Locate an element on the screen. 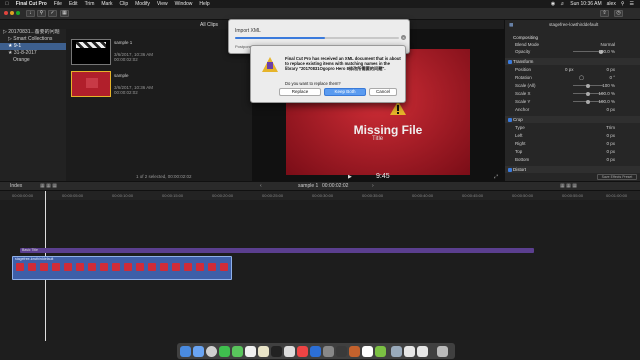 This screenshot has height=360, width=640. crop-bottom-value: 0 px is located at coordinates (610, 159).